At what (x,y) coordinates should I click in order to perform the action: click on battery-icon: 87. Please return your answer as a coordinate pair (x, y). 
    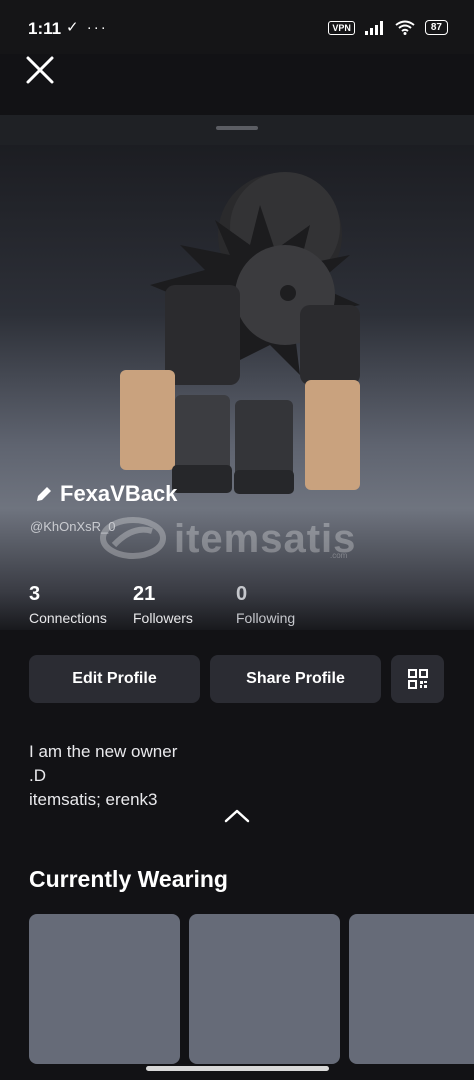
    Looking at the image, I should click on (436, 27).